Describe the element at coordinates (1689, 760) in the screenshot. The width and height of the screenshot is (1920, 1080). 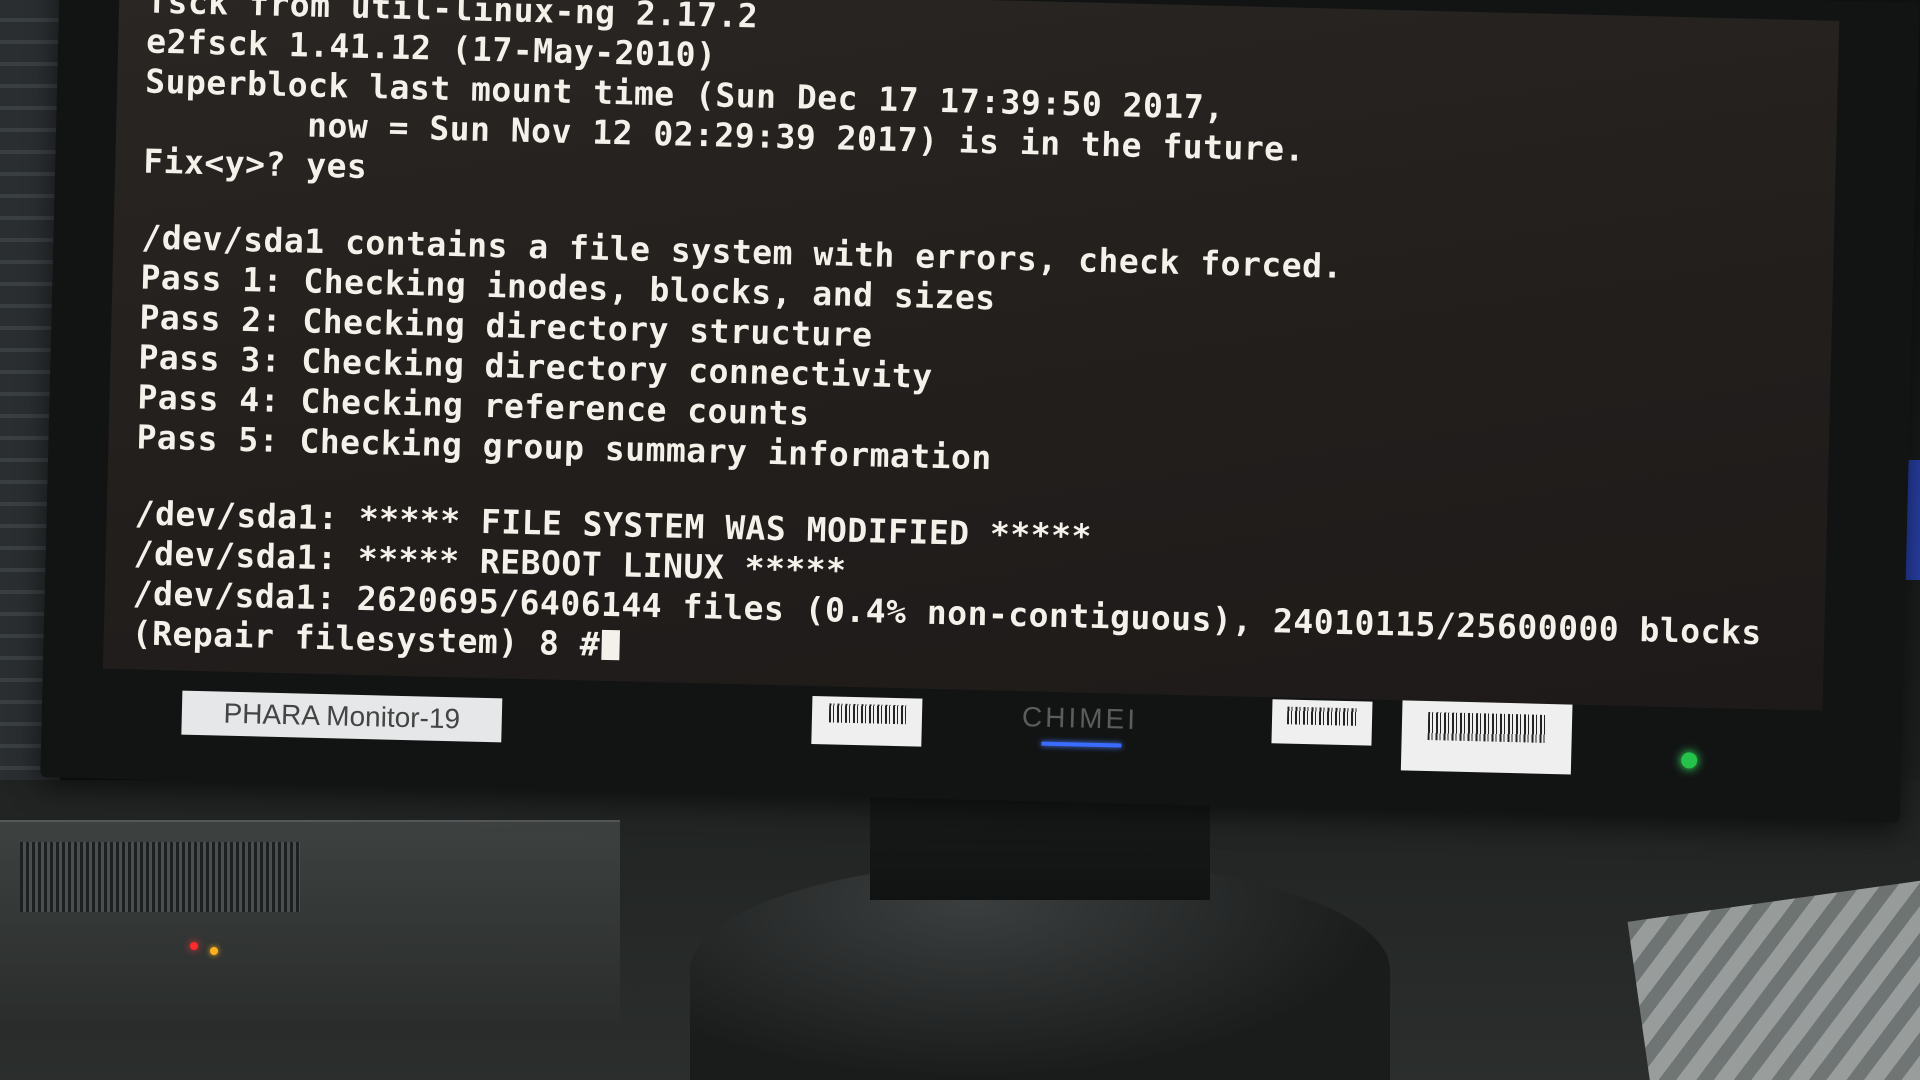
I see `power-led` at that location.